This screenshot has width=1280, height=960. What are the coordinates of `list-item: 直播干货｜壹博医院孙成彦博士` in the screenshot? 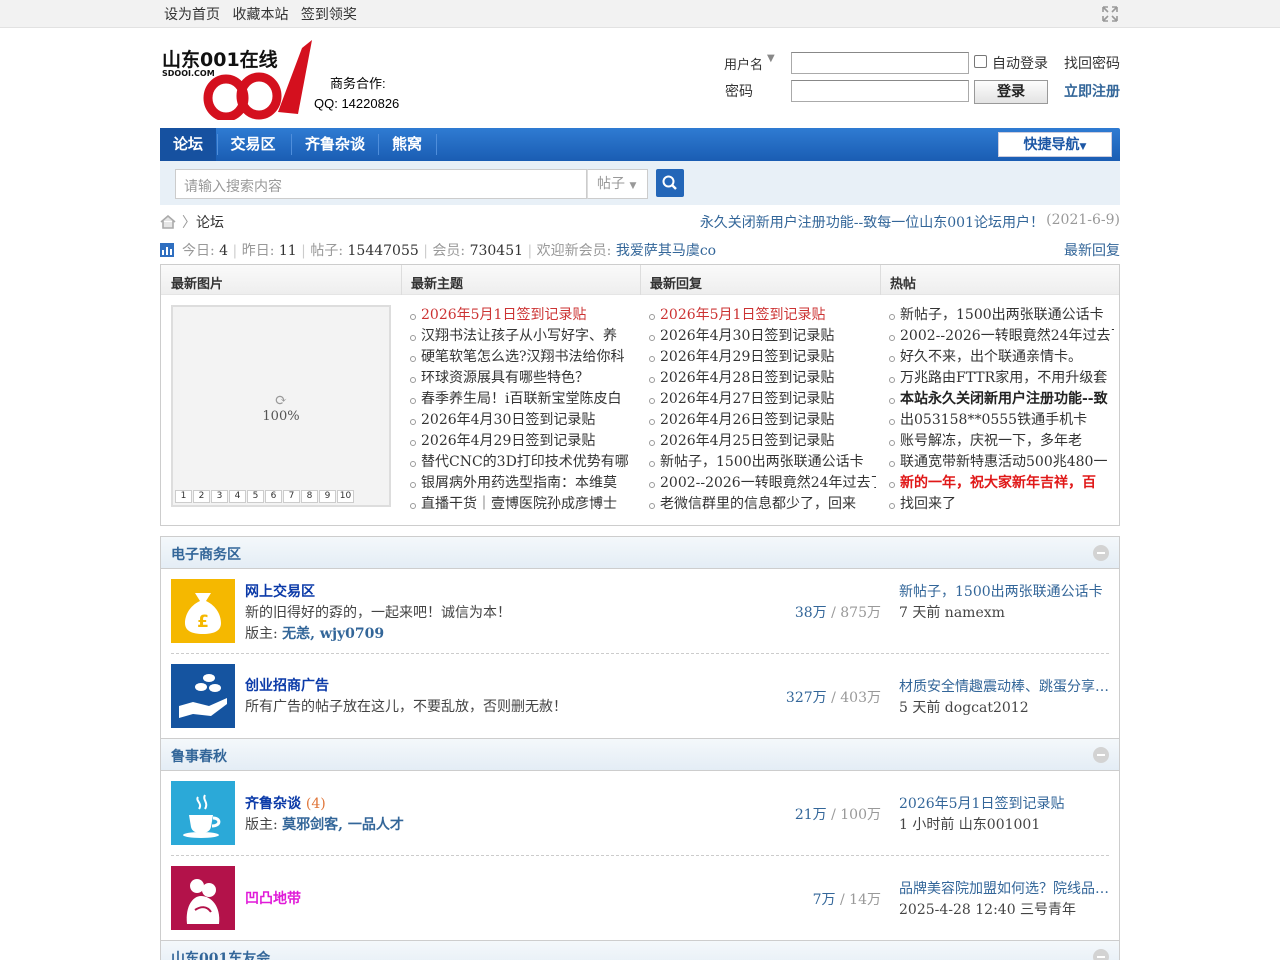 It's located at (520, 504).